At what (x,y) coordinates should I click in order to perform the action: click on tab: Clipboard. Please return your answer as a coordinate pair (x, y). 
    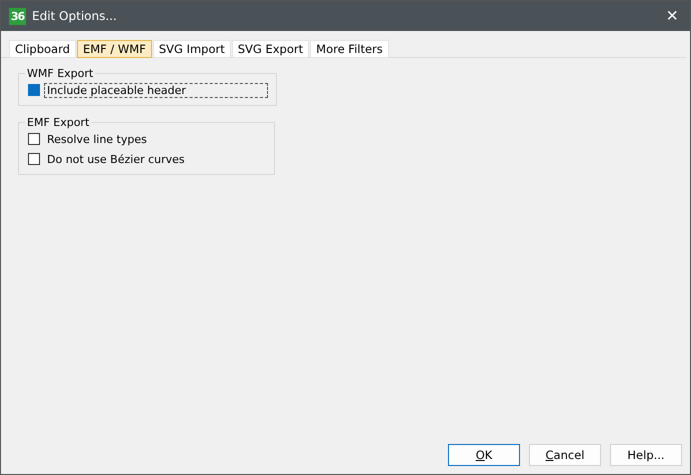
    Looking at the image, I should click on (42, 49).